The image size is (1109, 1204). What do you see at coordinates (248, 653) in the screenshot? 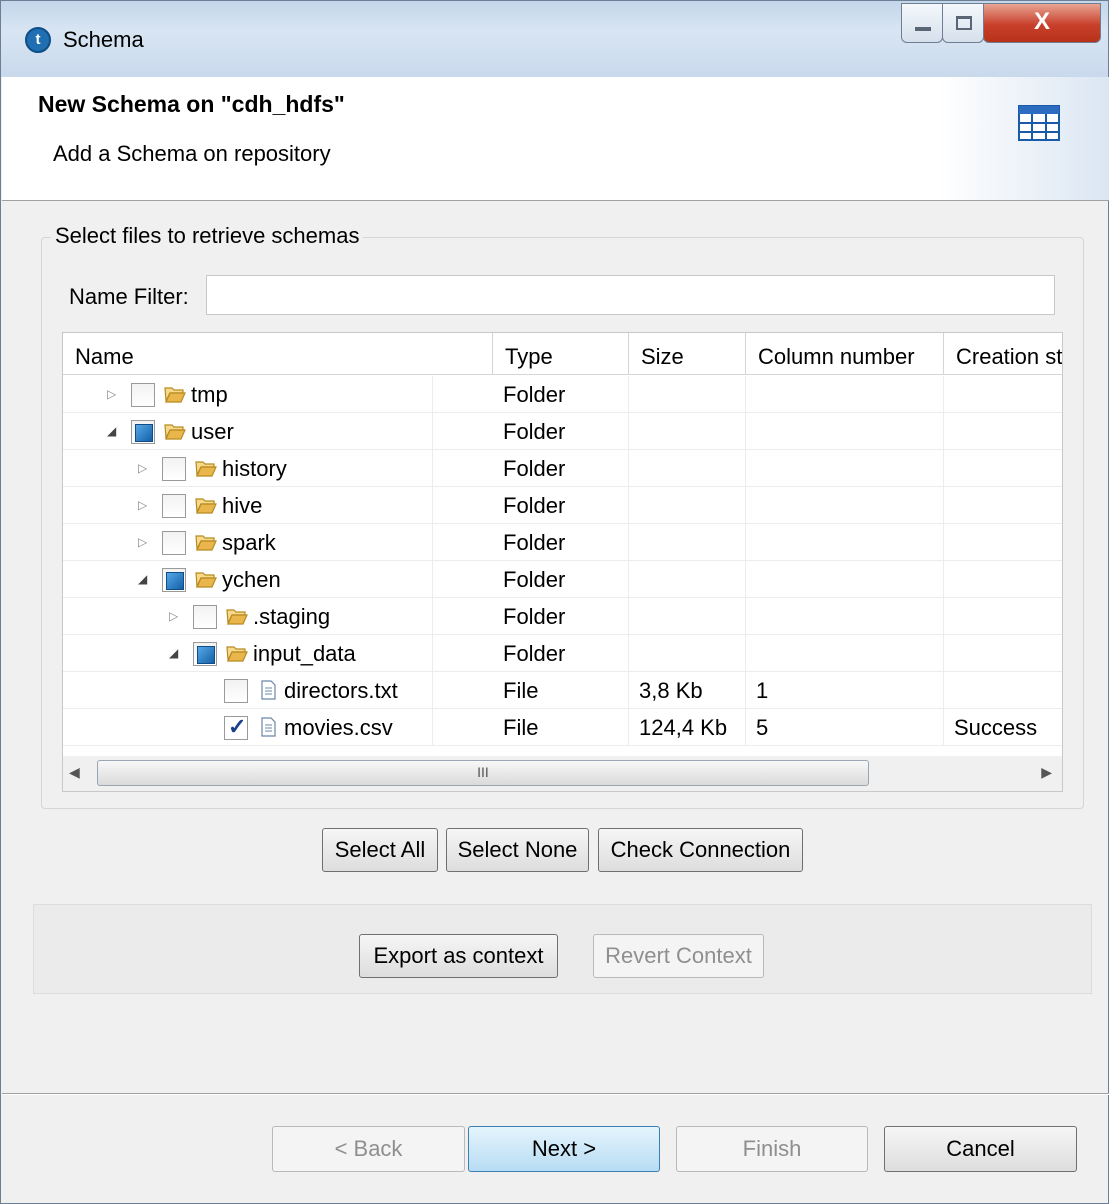
I see `name-cell: ◢ input_data` at bounding box center [248, 653].